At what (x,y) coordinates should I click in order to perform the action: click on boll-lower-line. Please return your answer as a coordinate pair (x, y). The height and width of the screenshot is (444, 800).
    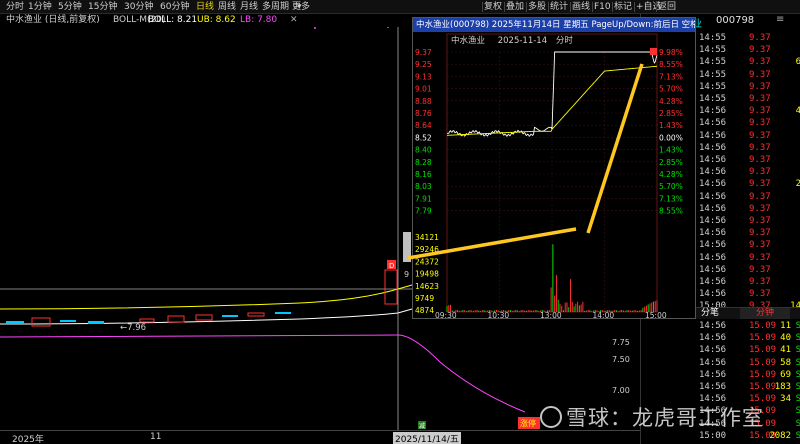
    Looking at the image, I should click on (263, 373).